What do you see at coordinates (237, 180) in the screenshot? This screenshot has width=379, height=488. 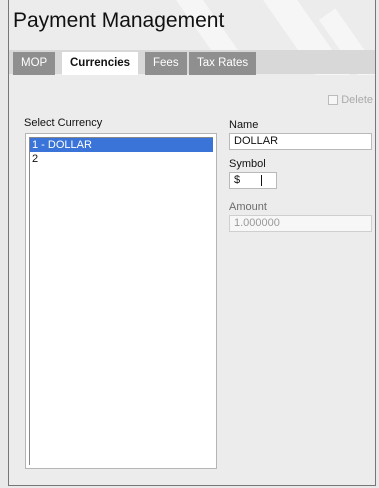 I see `symbol-value: $` at bounding box center [237, 180].